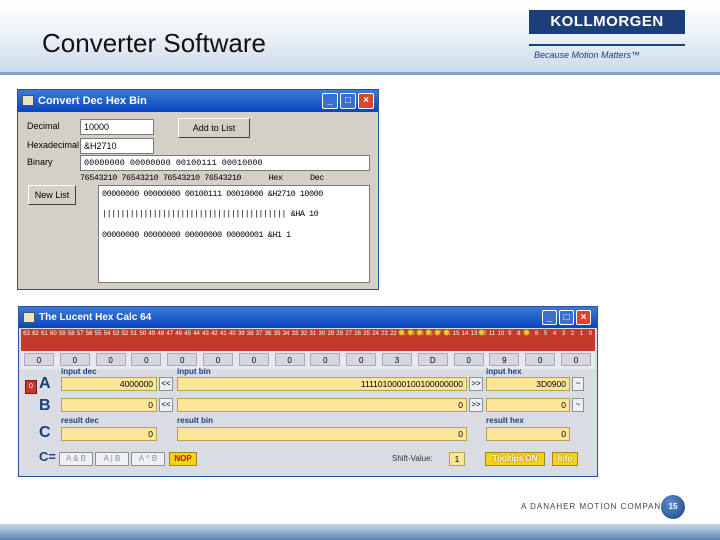 The height and width of the screenshot is (540, 720). What do you see at coordinates (53, 334) in the screenshot?
I see `bit-index-label: 60` at bounding box center [53, 334].